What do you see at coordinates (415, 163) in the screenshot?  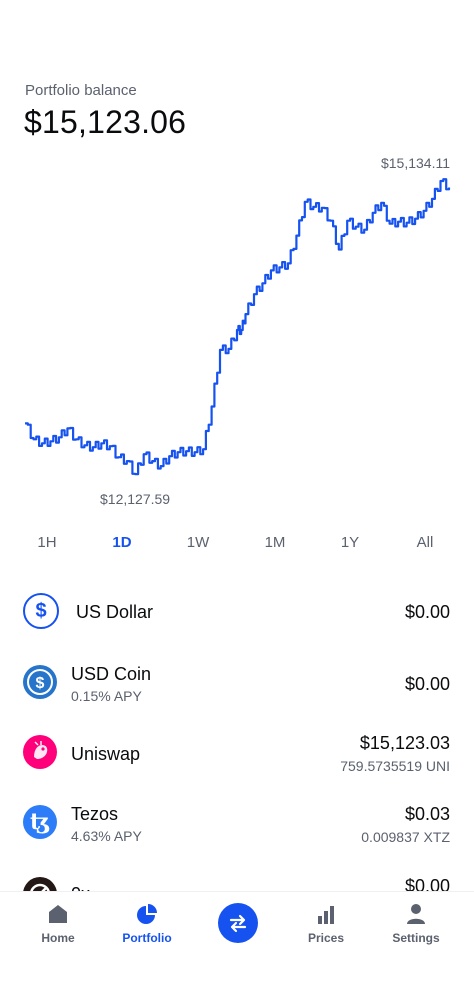 I see `chart-high-label: $15,134.11` at bounding box center [415, 163].